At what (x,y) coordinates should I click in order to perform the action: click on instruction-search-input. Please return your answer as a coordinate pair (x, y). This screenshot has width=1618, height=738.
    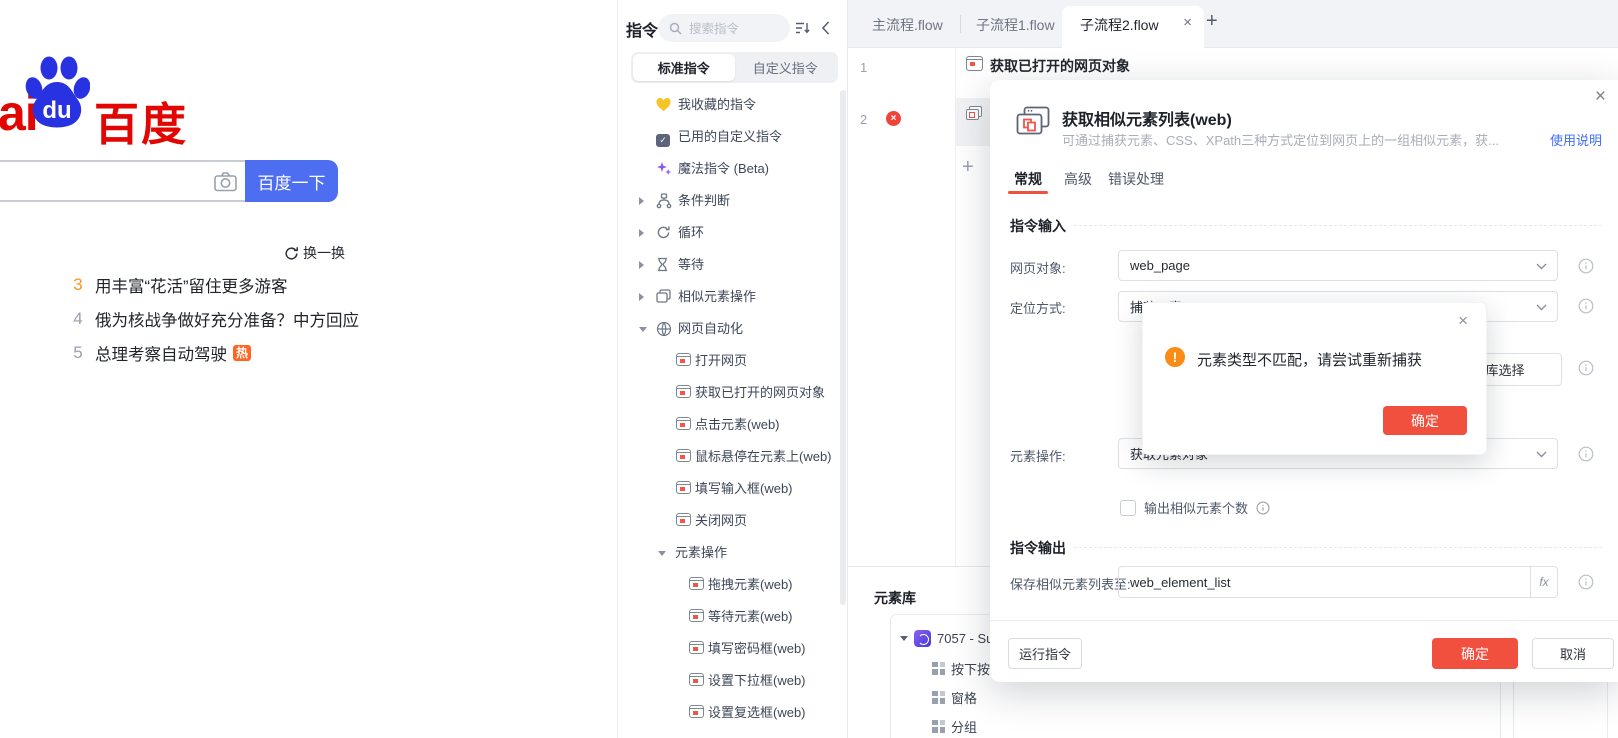
    Looking at the image, I should click on (735, 29).